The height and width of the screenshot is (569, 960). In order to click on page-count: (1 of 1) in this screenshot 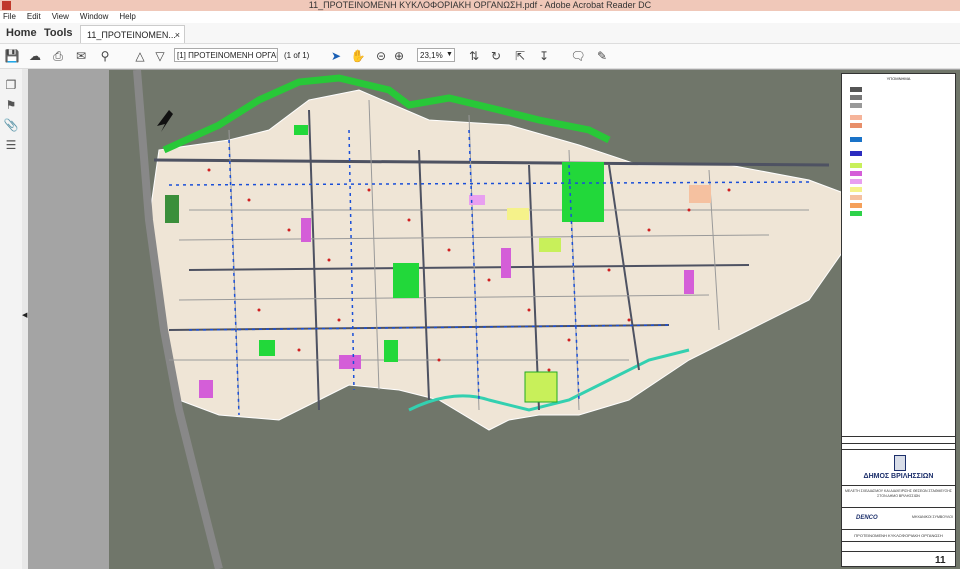, I will do `click(297, 55)`.